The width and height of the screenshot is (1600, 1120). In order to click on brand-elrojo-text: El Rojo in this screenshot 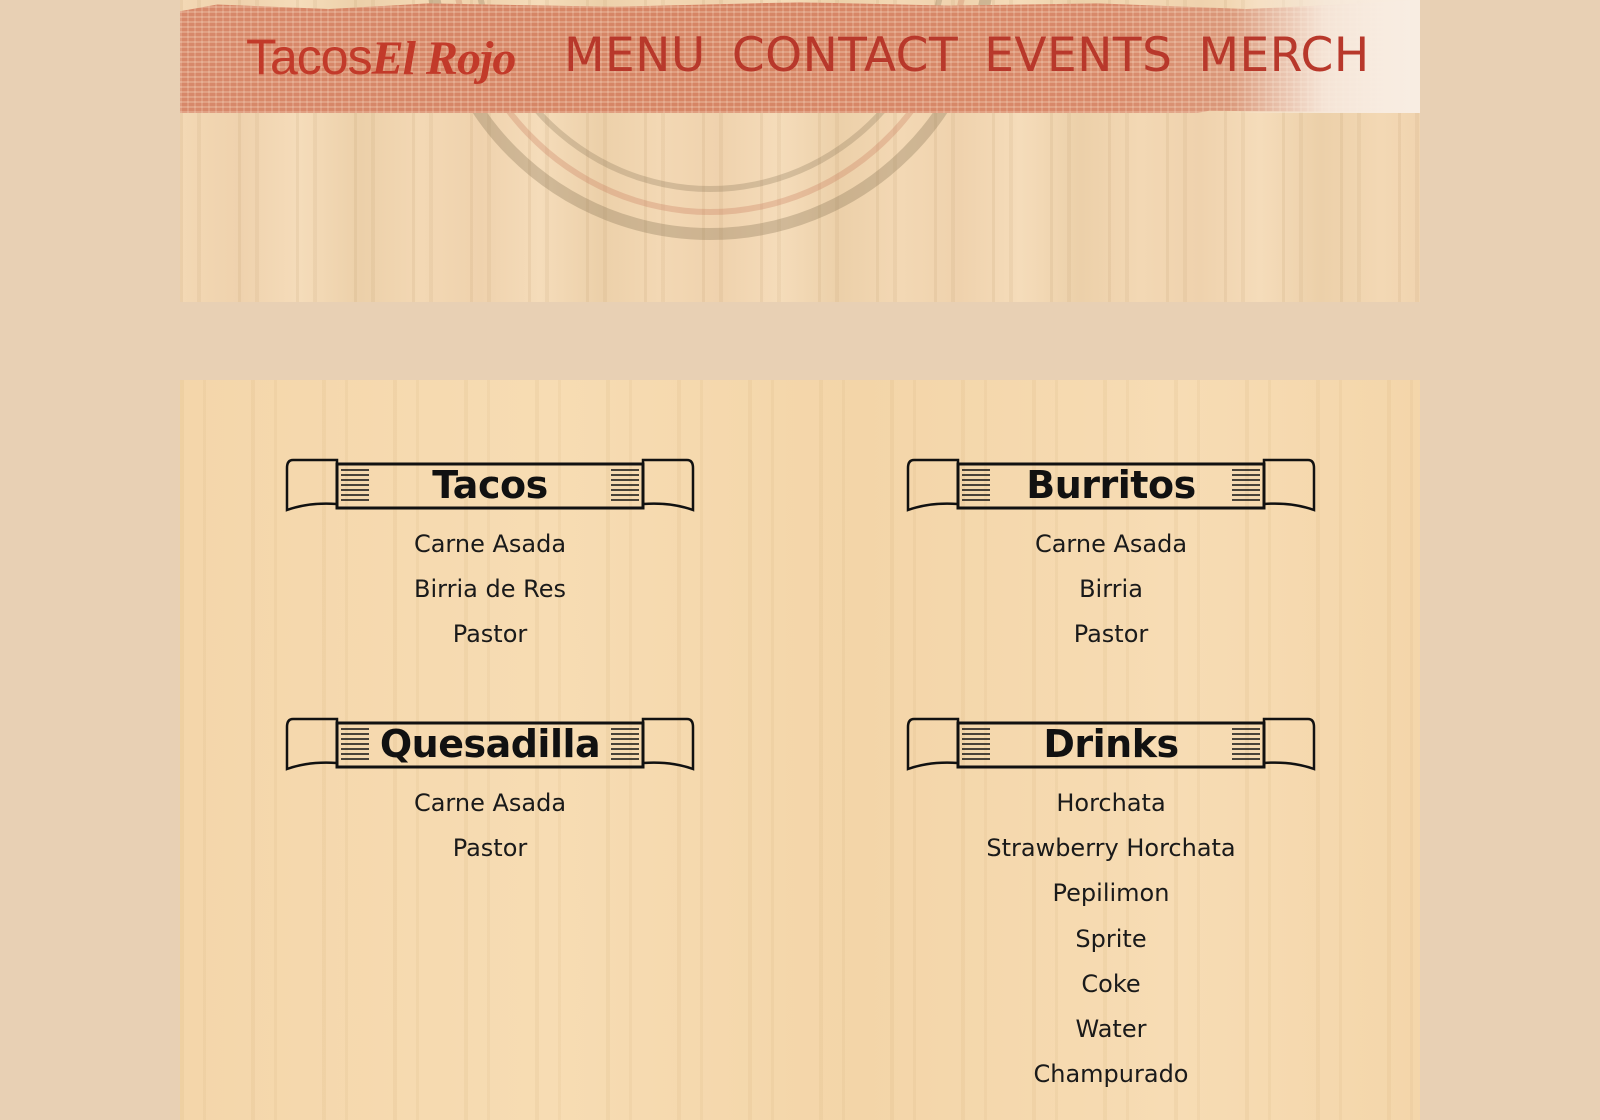, I will do `click(444, 58)`.